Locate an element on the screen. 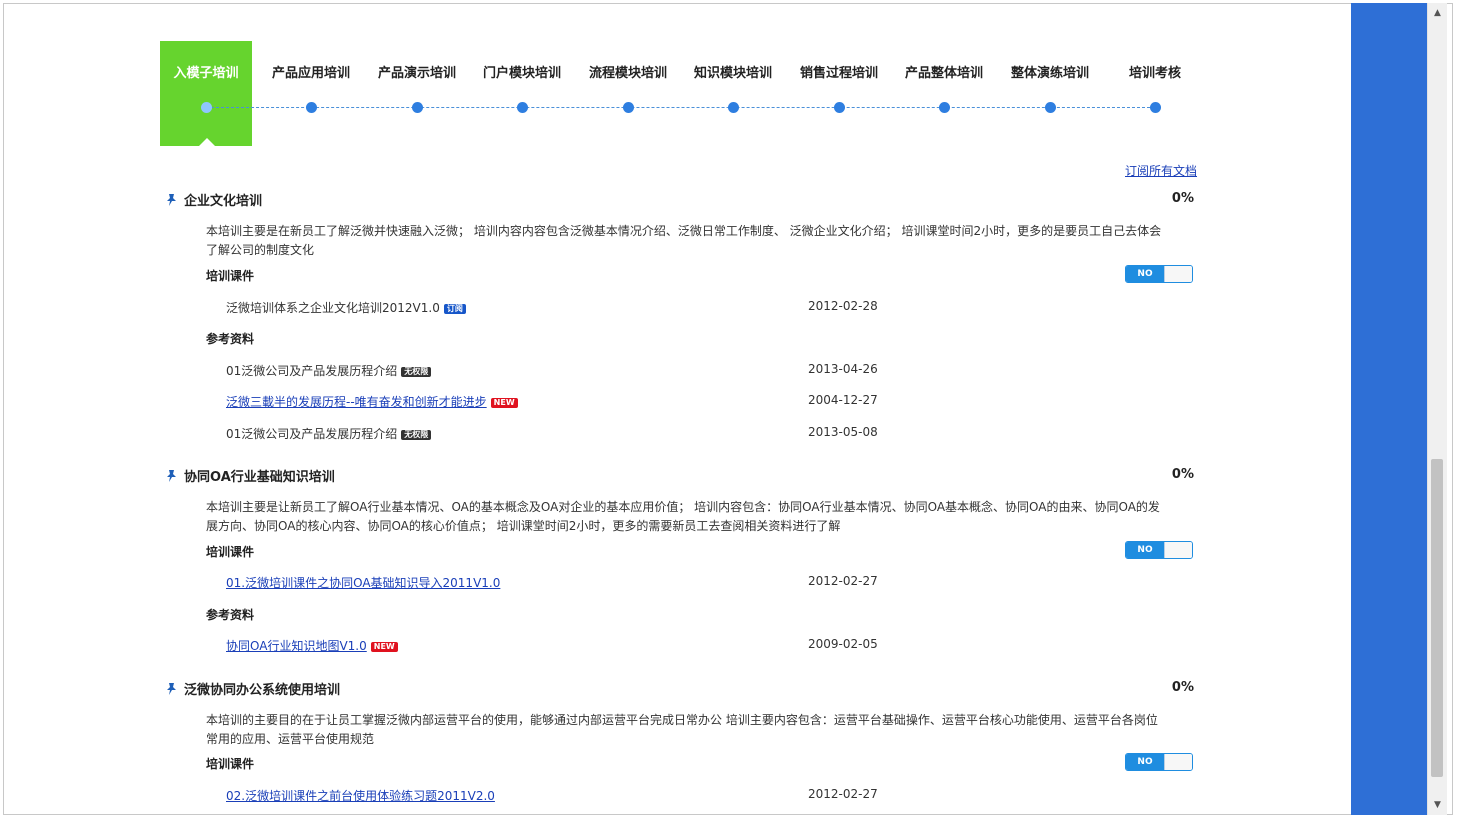 This screenshot has height=818, width=1457. file-date: 2009-02-05 is located at coordinates (843, 644).